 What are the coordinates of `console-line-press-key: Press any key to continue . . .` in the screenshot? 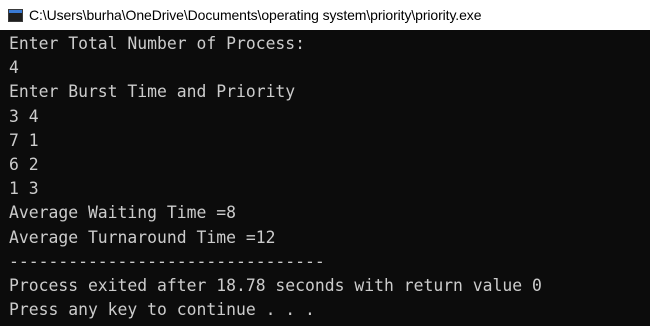 It's located at (162, 310).